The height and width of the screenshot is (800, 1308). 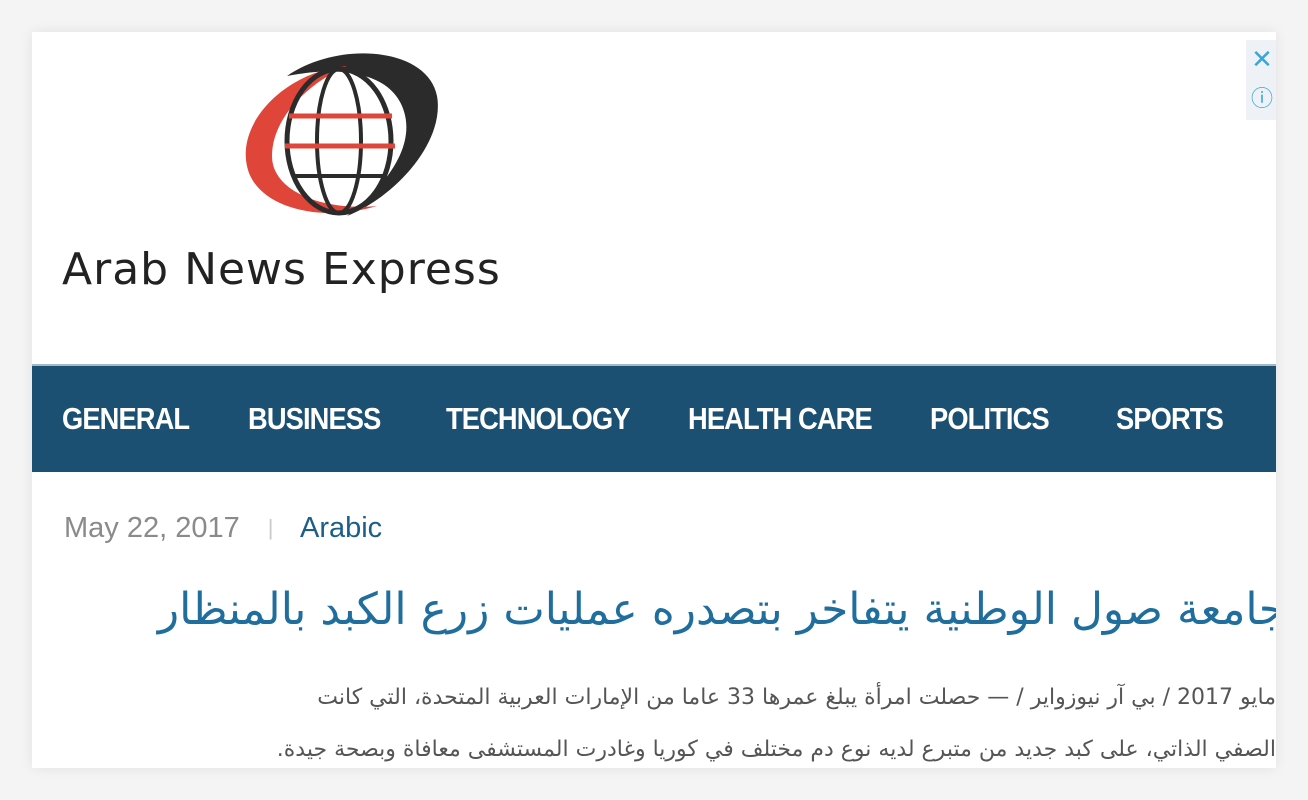 I want to click on nav-item-business: BUSINESS, so click(x=314, y=419).